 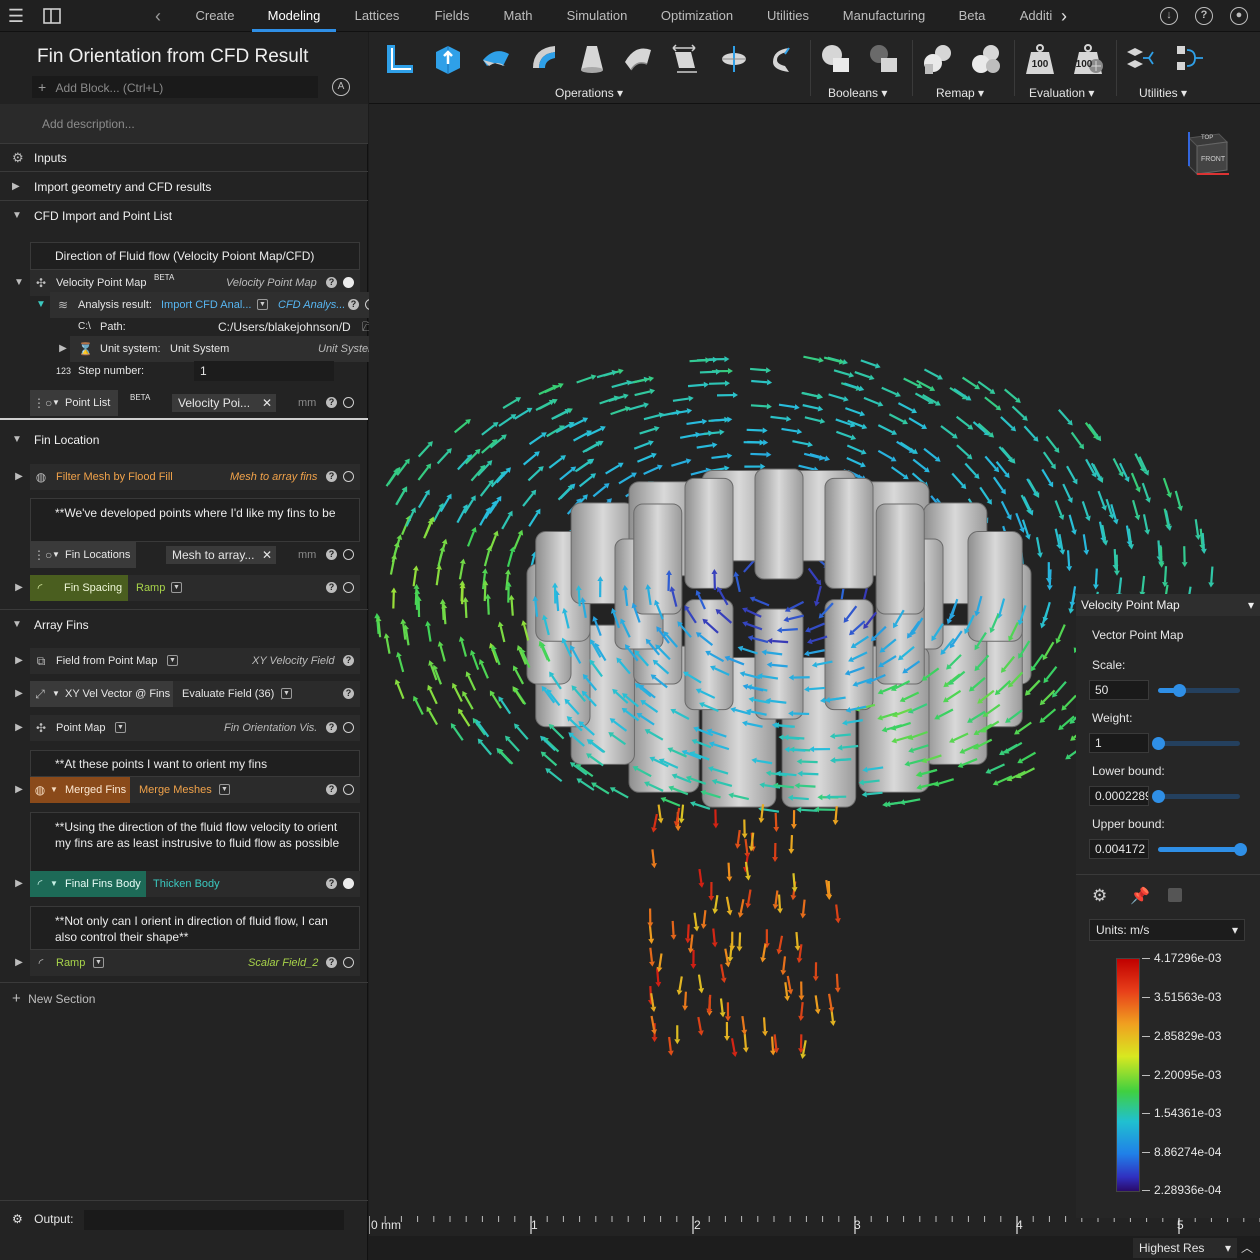 I want to click on tab-optimization: Optimization, so click(x=697, y=16).